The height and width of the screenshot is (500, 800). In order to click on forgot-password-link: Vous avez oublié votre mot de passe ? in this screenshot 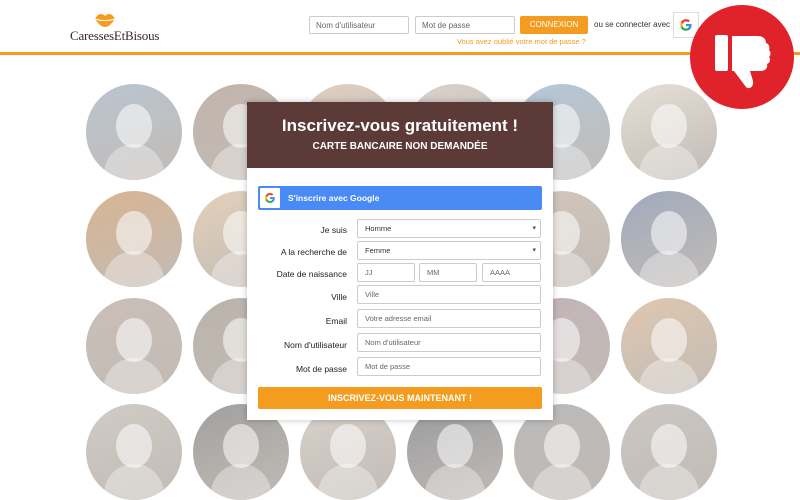, I will do `click(521, 41)`.